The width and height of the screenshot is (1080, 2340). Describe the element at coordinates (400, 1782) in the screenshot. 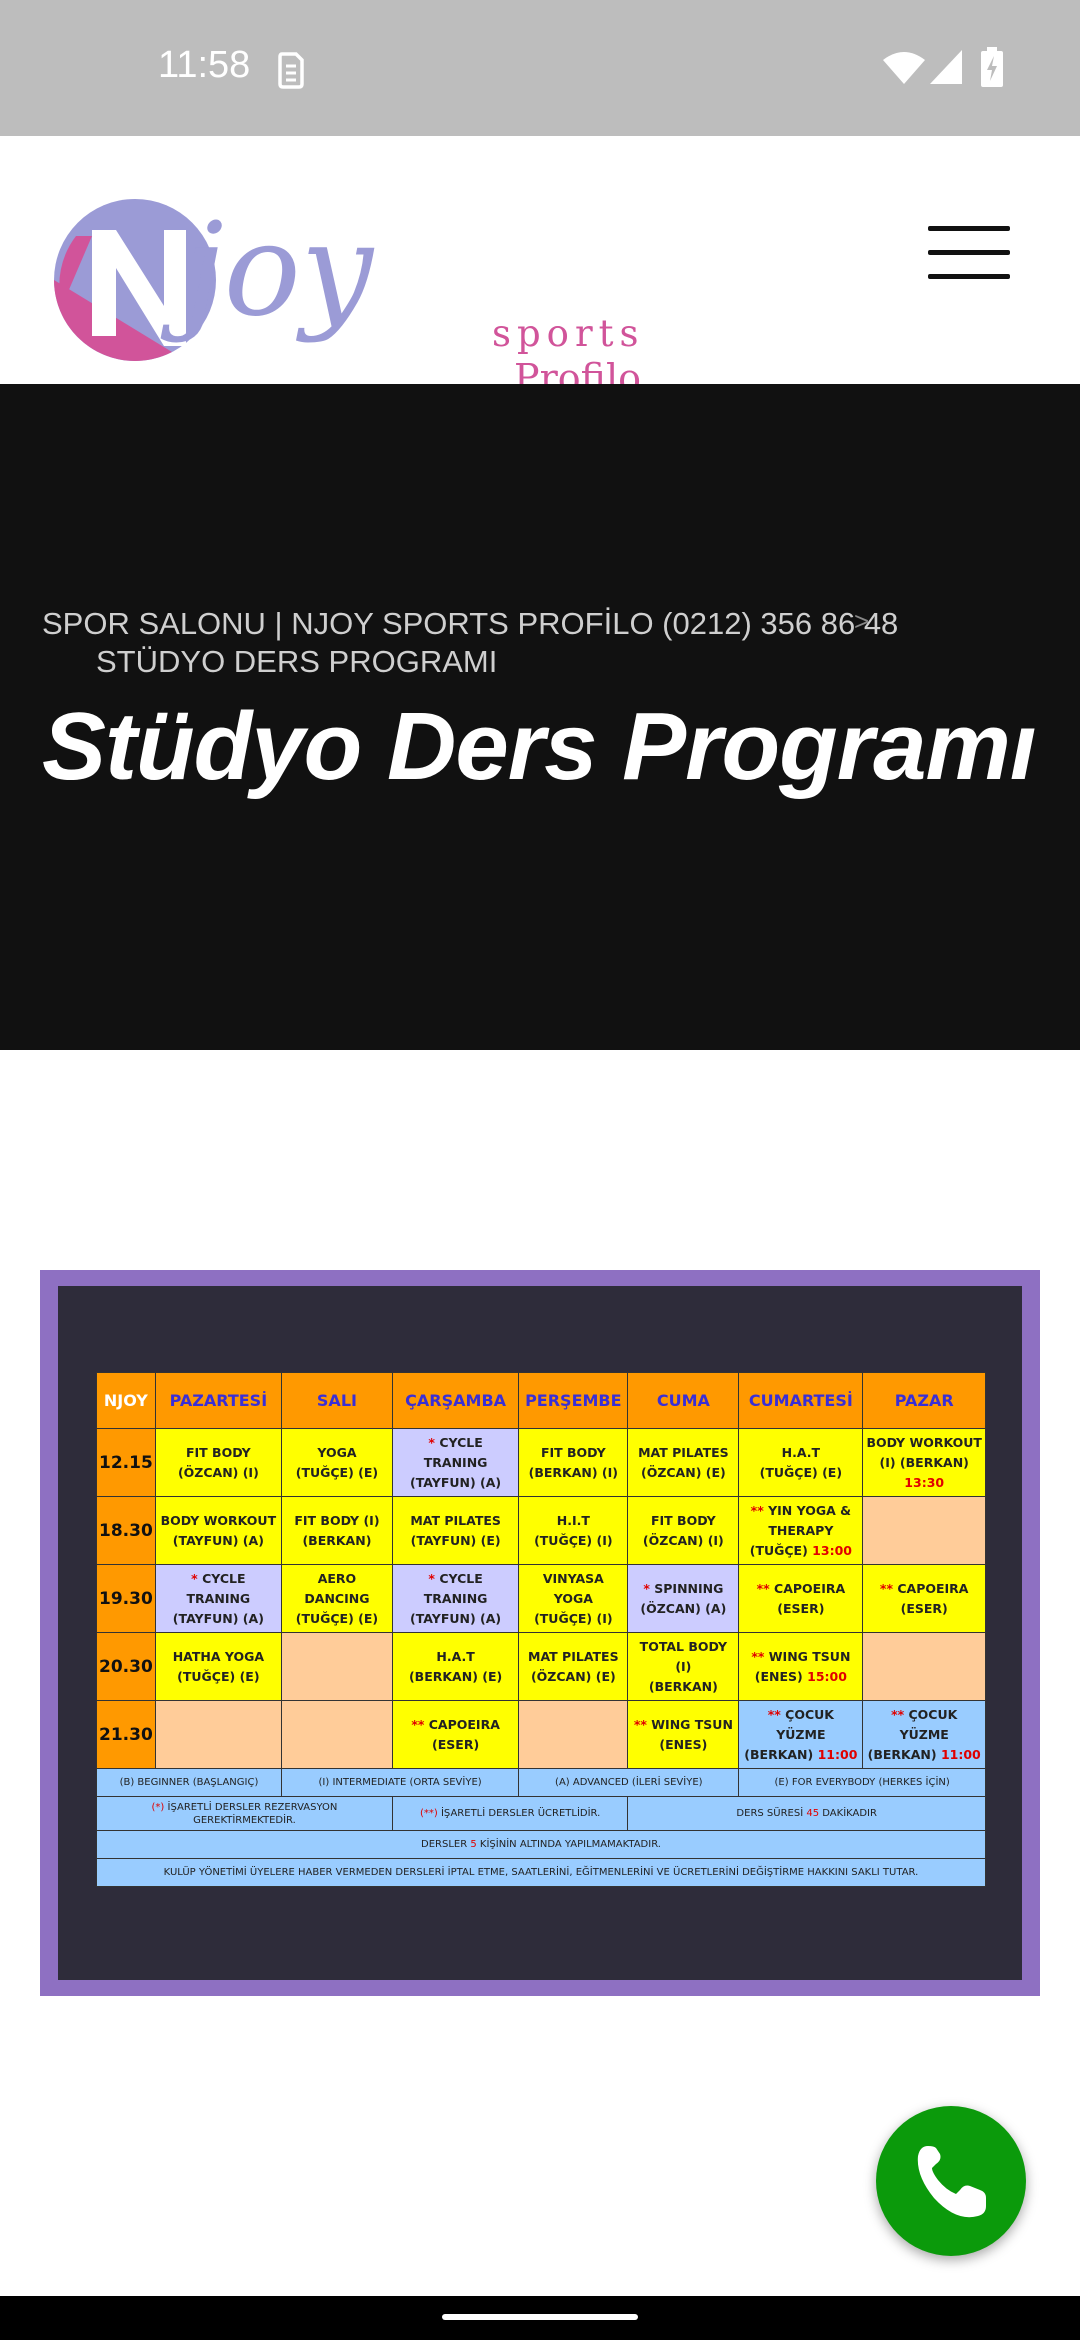

I see `legend-intermediate: (I) INTERMEDIATE (ORTA SEVİYE)` at that location.